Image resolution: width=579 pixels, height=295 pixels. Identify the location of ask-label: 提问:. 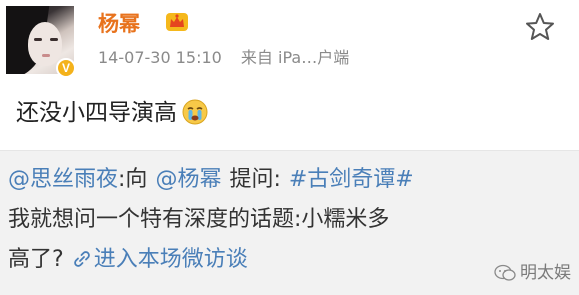
(255, 179).